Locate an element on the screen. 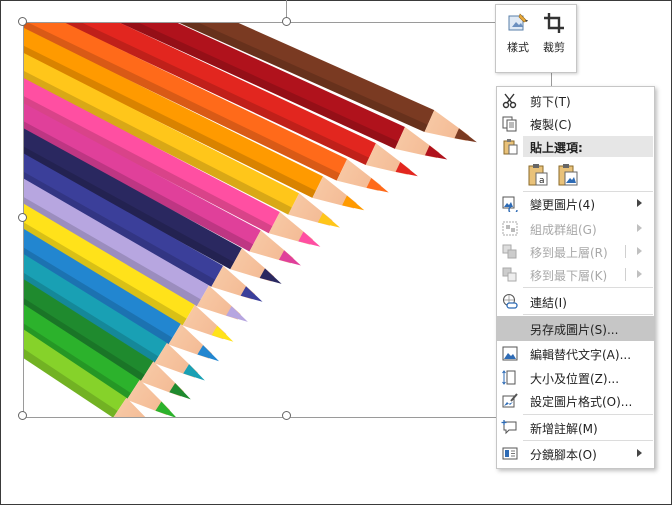 This screenshot has width=672, height=505. comment-icon is located at coordinates (509, 427).